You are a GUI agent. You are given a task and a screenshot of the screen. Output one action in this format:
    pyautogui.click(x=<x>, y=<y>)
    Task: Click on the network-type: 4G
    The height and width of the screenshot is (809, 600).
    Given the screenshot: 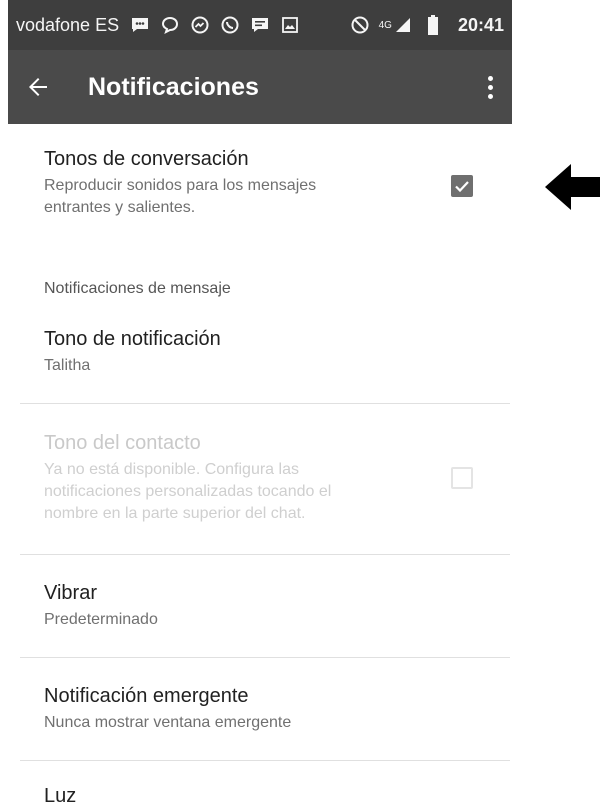 What is the action you would take?
    pyautogui.click(x=385, y=25)
    